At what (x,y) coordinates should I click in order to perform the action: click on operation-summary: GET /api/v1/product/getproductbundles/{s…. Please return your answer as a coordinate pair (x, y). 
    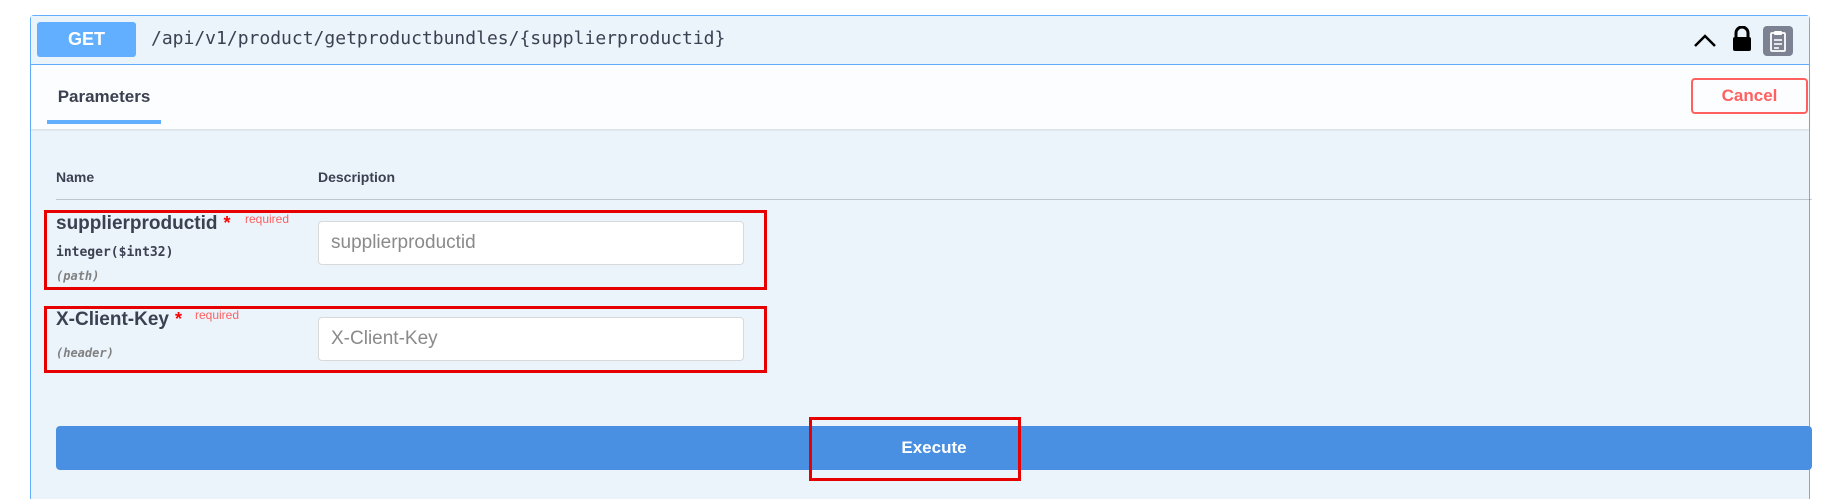
    Looking at the image, I should click on (920, 40).